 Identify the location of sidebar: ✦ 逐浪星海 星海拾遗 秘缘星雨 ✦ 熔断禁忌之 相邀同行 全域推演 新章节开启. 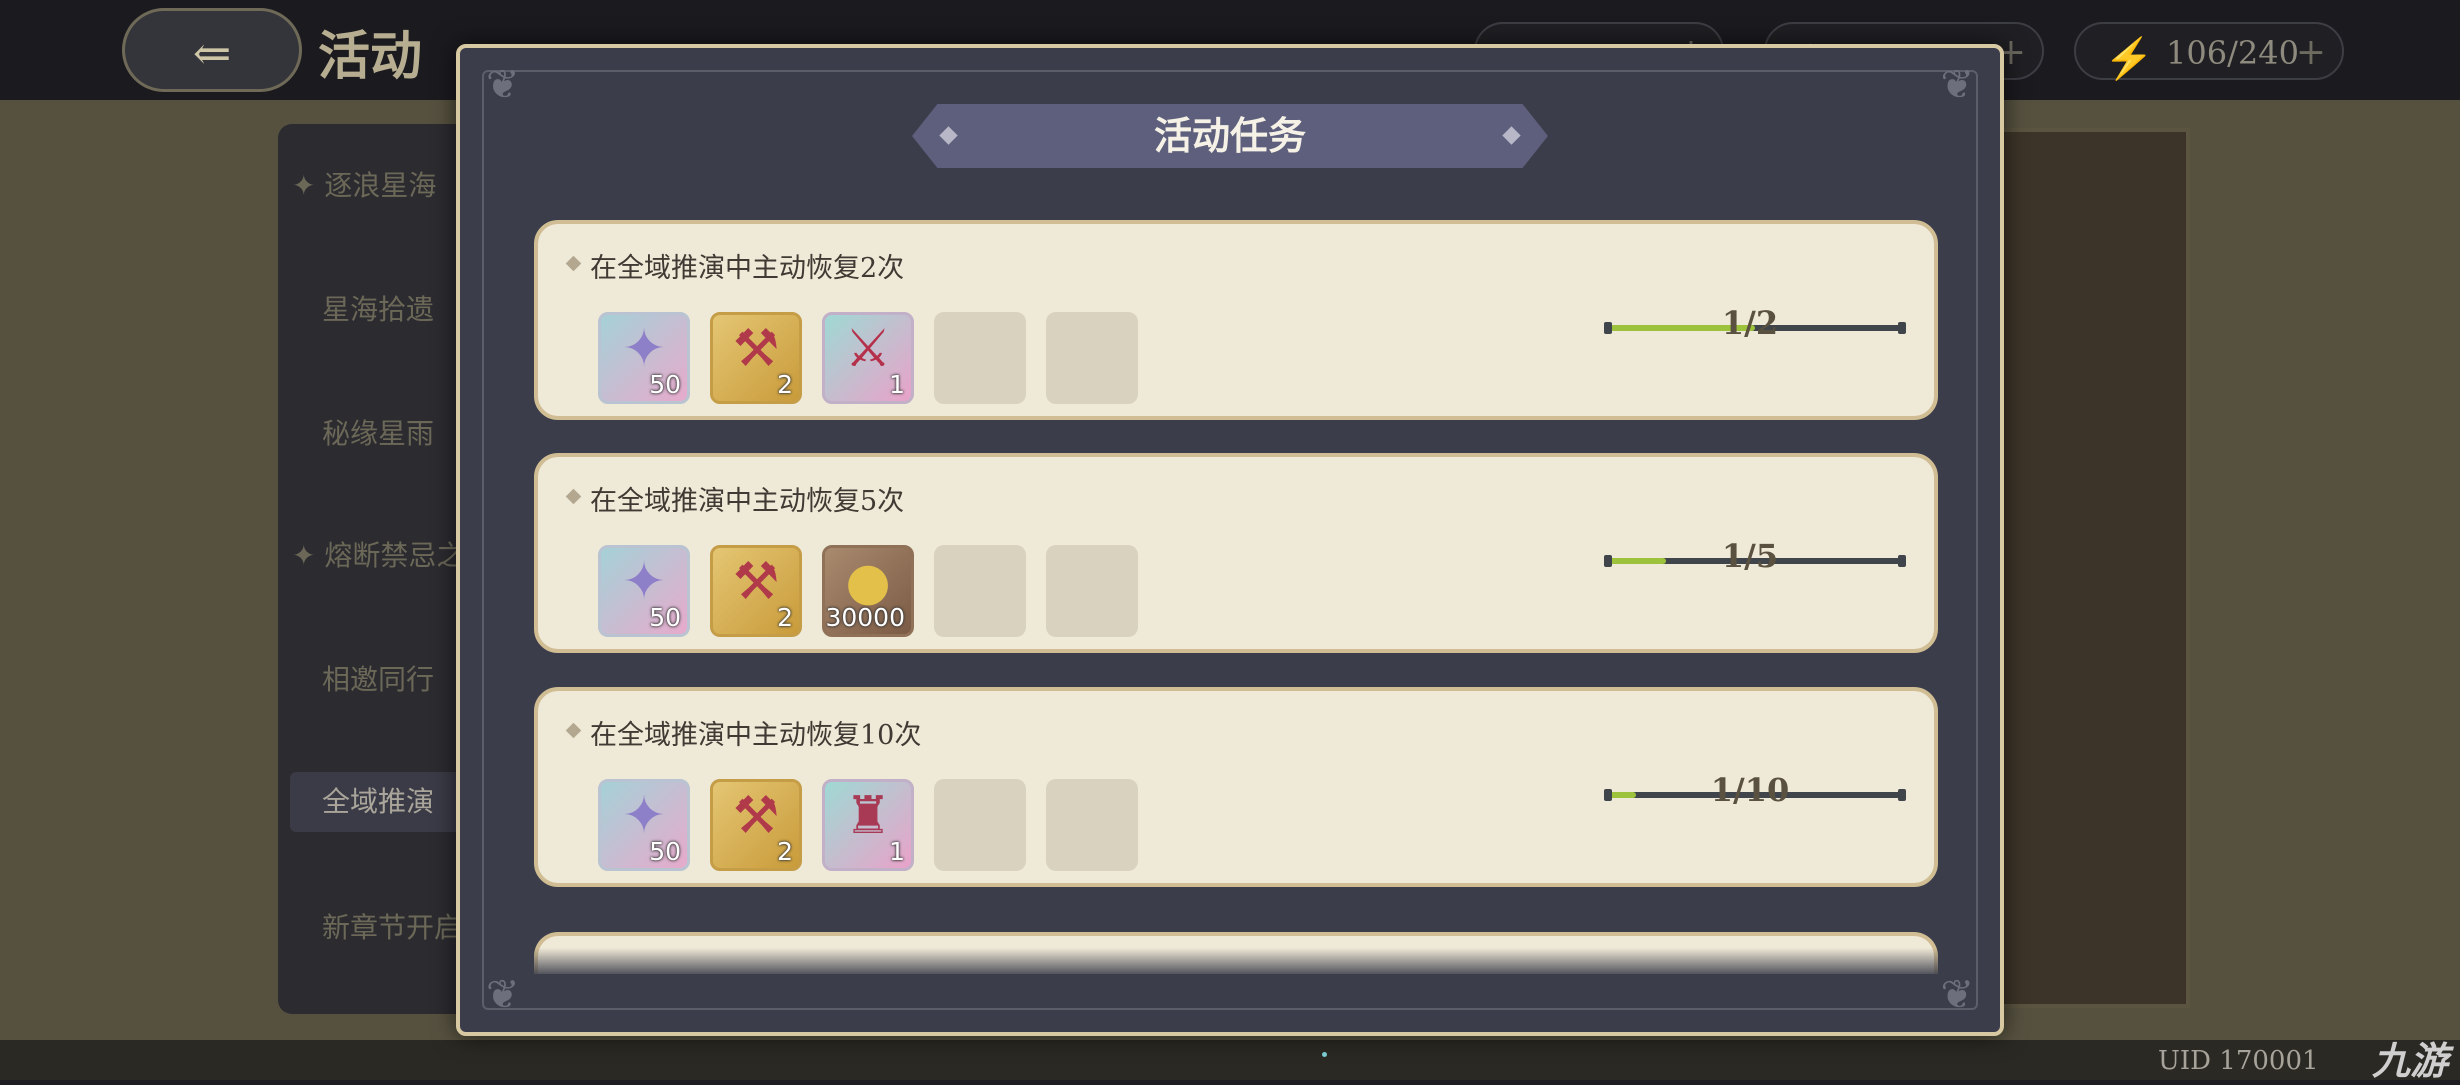
(379, 569).